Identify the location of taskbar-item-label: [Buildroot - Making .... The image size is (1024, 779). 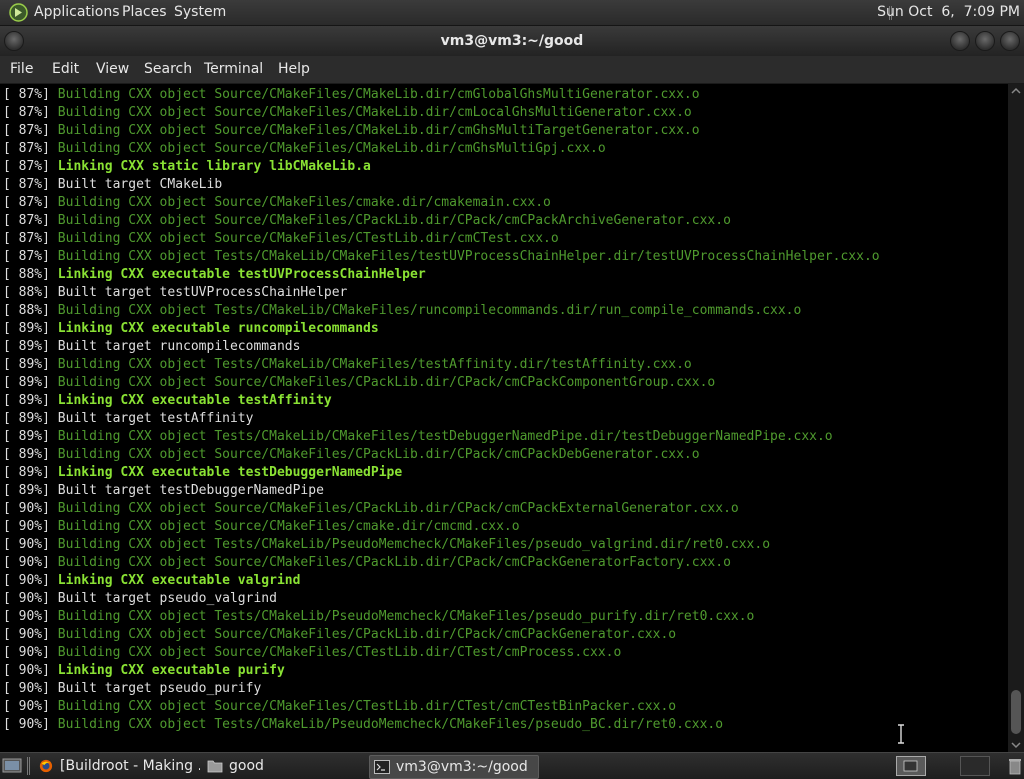
(130, 766).